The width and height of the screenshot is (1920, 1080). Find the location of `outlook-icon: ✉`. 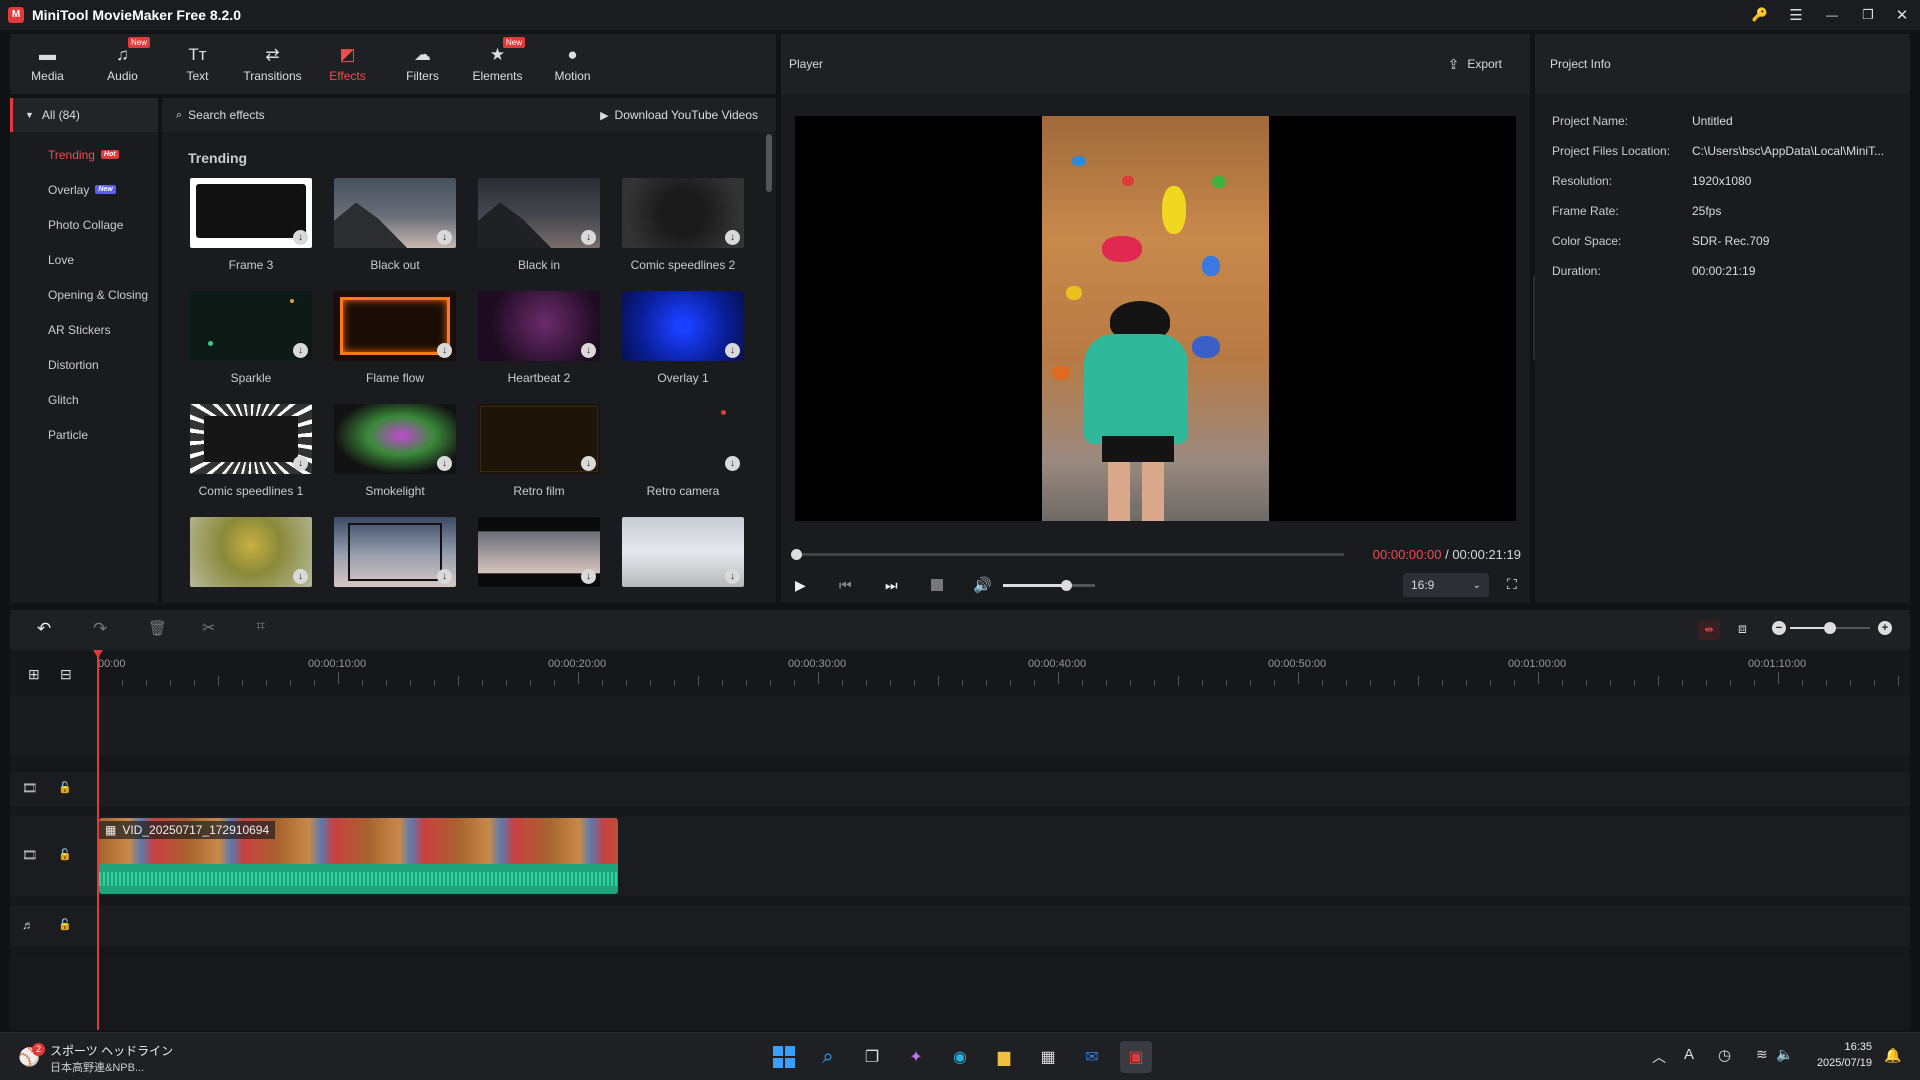

outlook-icon: ✉ is located at coordinates (1092, 1057).